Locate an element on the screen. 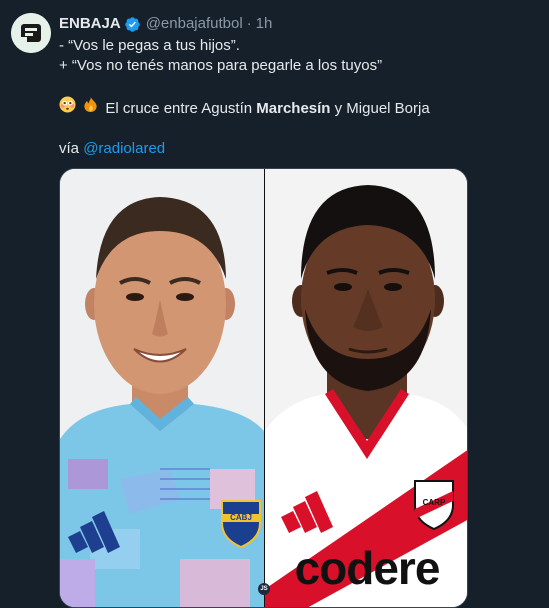  left-crest-text: CABJ is located at coordinates (241, 517).